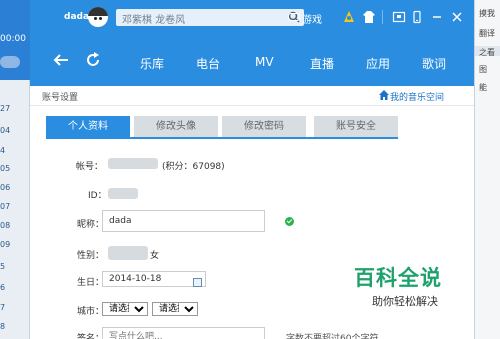 The width and height of the screenshot is (500, 339). I want to click on search-box: 邓紫棋 龙卷风, so click(210, 17).